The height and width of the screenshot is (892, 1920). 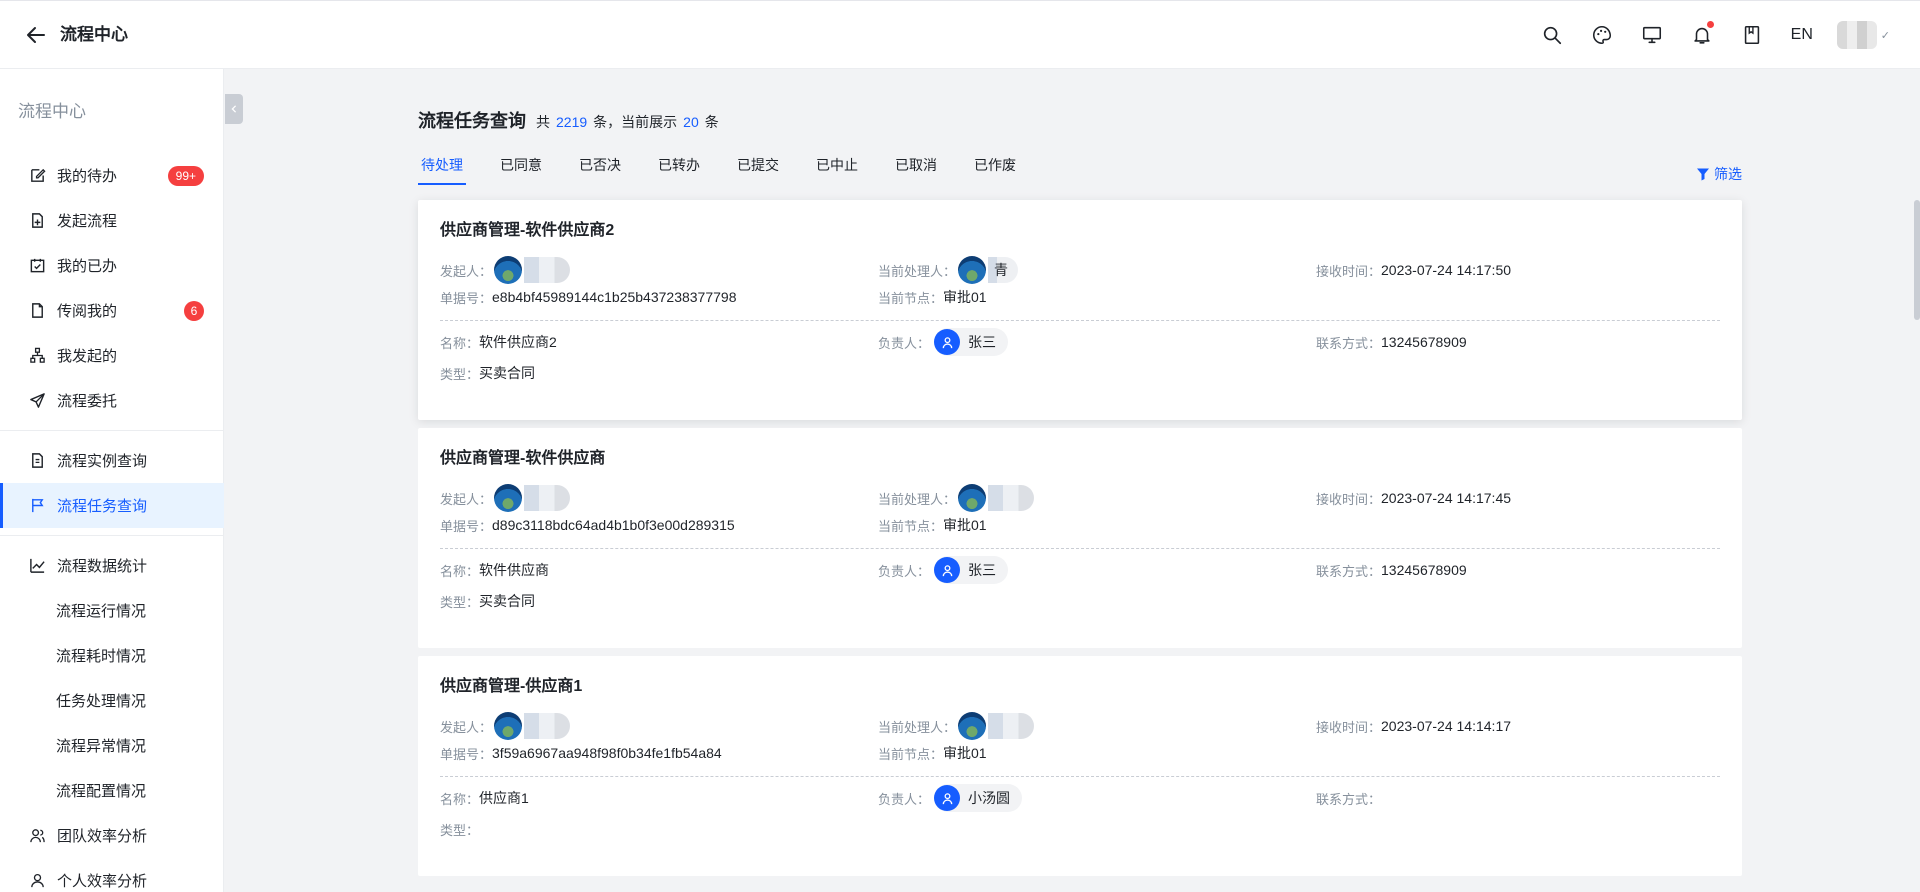 What do you see at coordinates (1719, 174) in the screenshot?
I see `filter-button: 筛选` at bounding box center [1719, 174].